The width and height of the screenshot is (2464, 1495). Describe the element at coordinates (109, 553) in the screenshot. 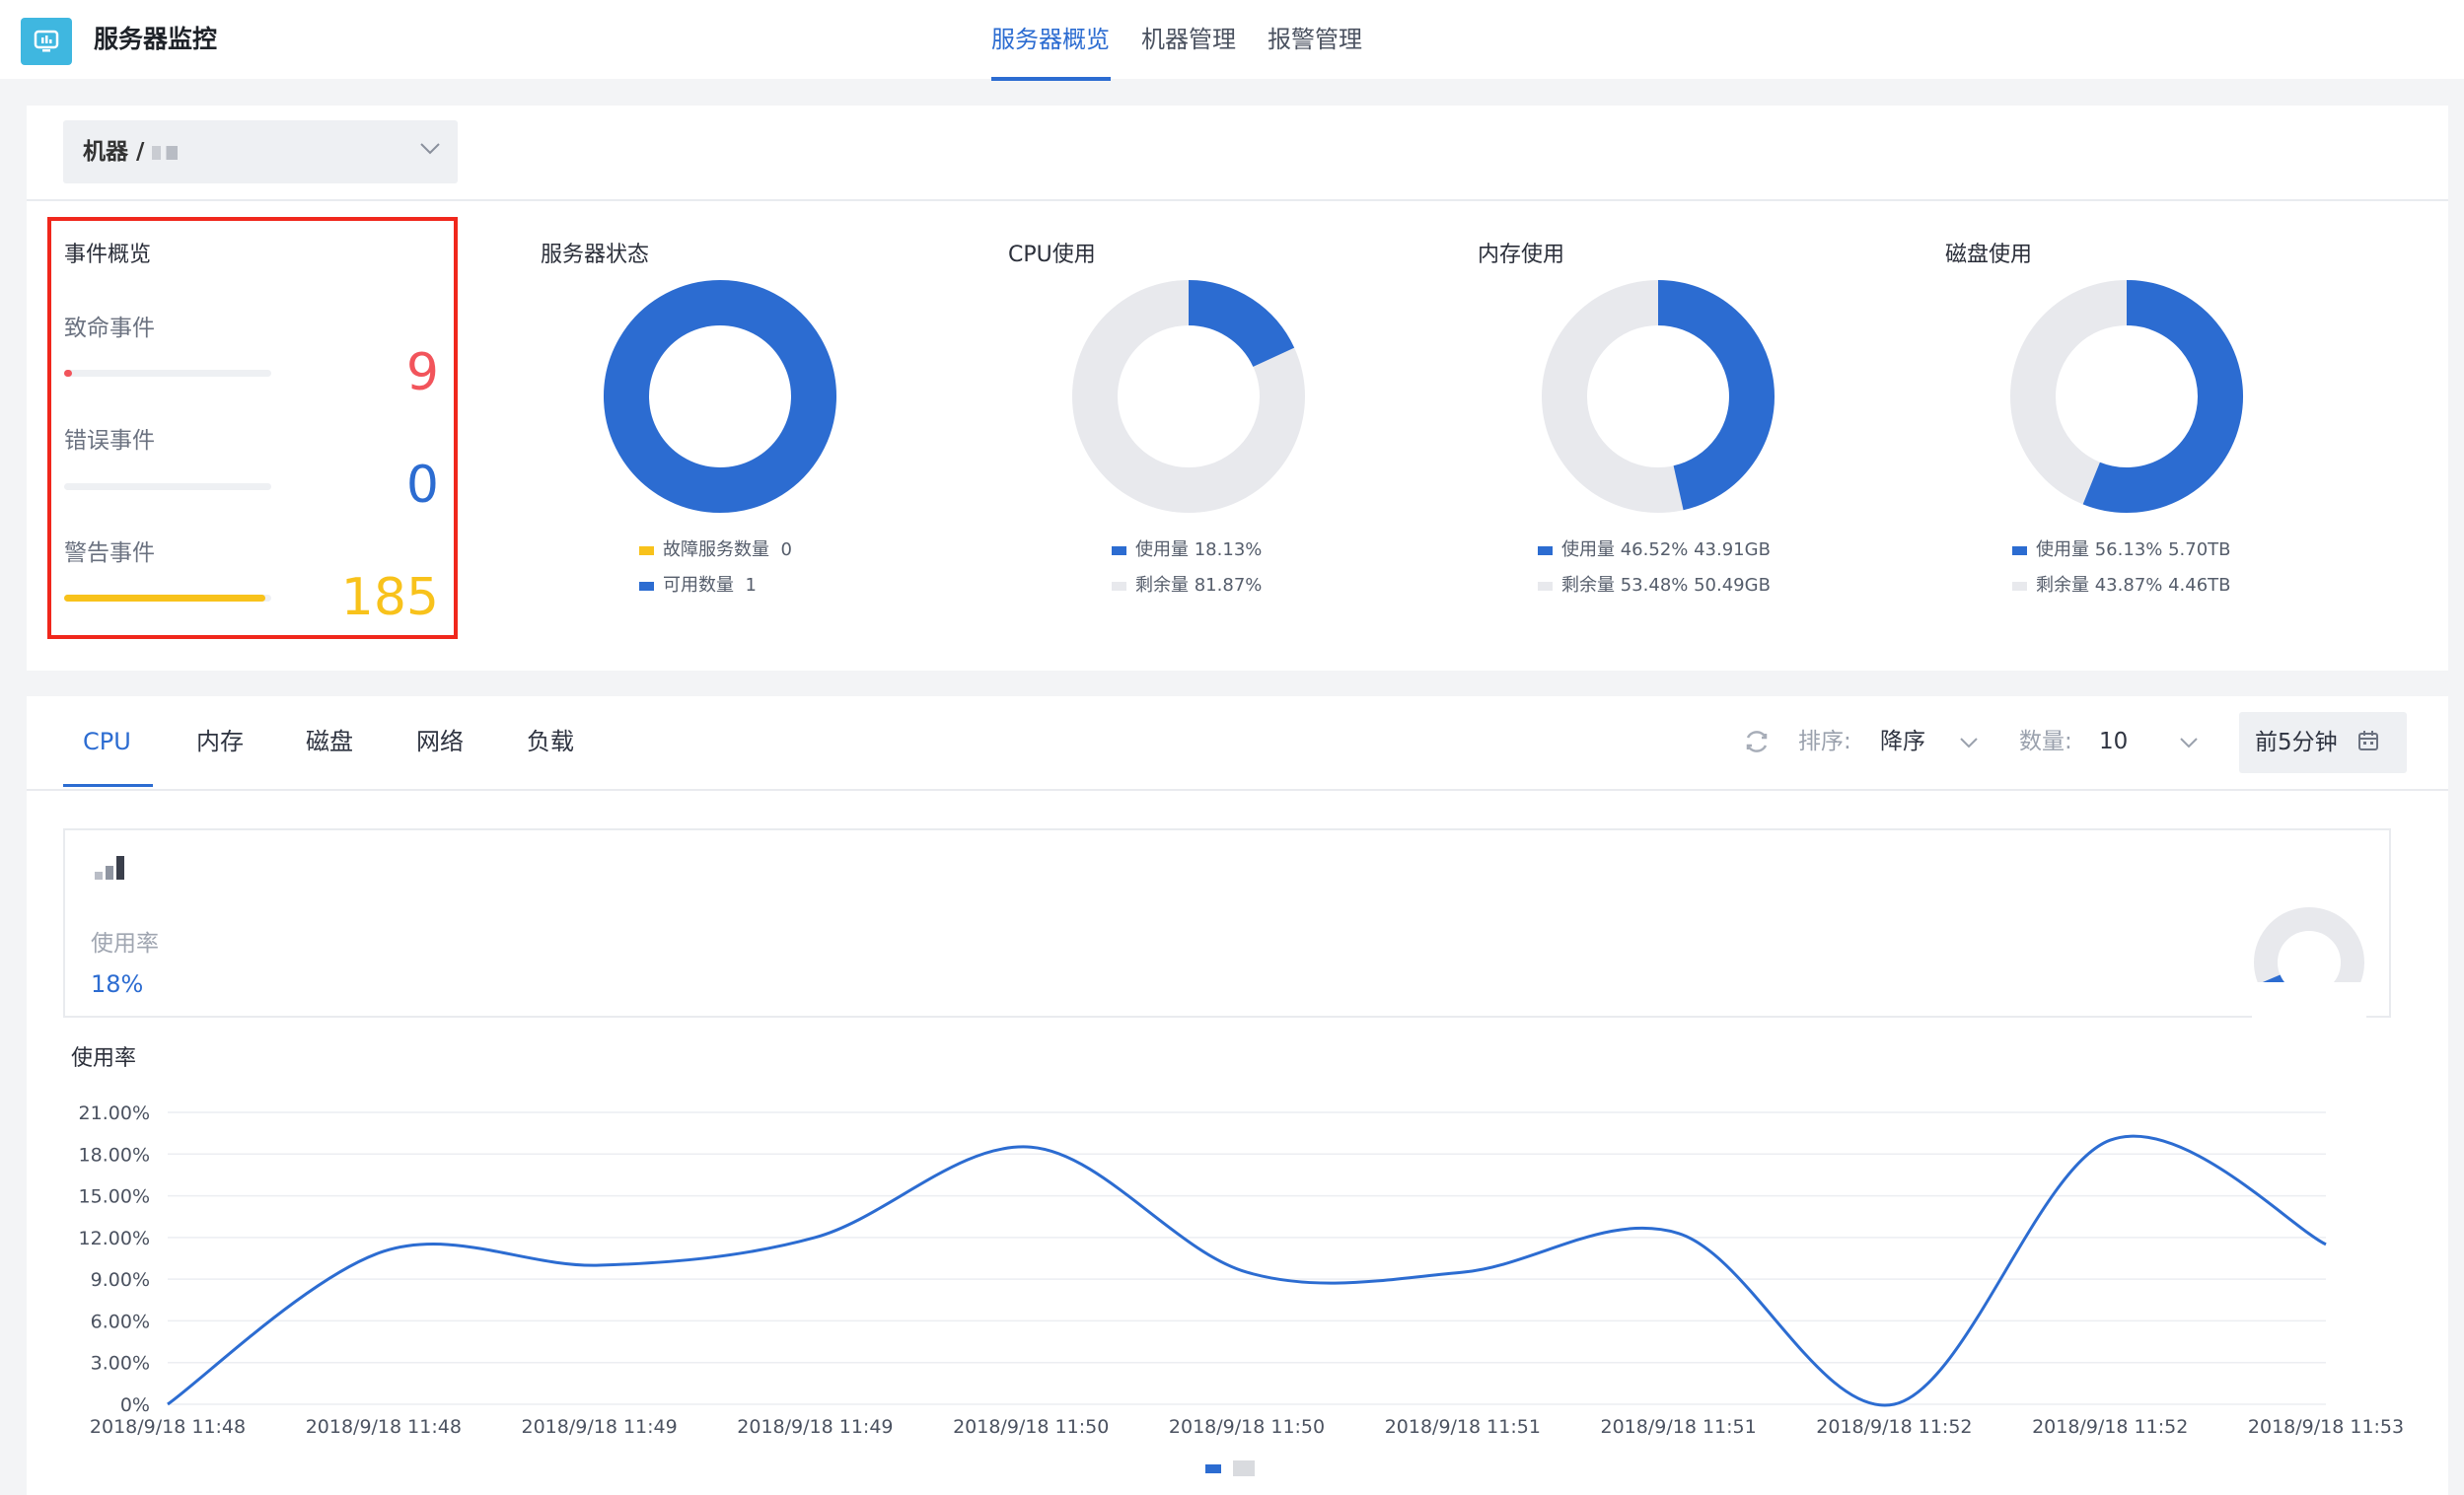

I see `warning-event-label: 警告事件` at that location.